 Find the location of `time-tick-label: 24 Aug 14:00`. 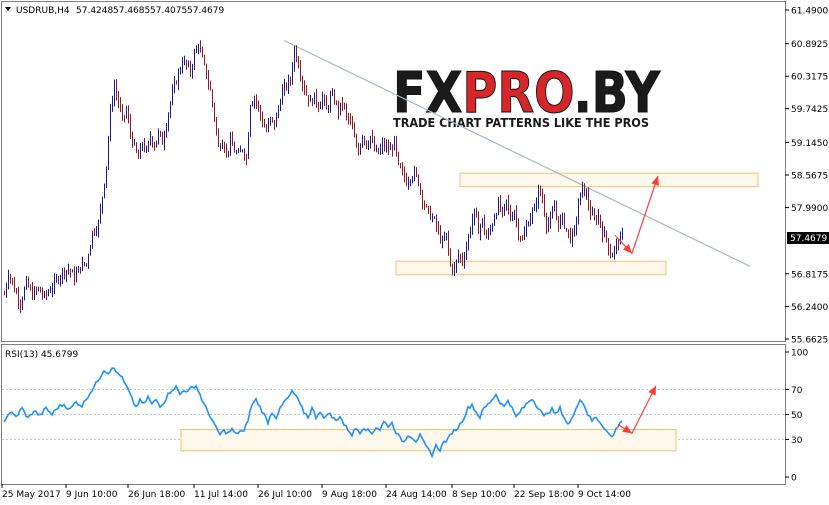

time-tick-label: 24 Aug 14:00 is located at coordinates (416, 495).